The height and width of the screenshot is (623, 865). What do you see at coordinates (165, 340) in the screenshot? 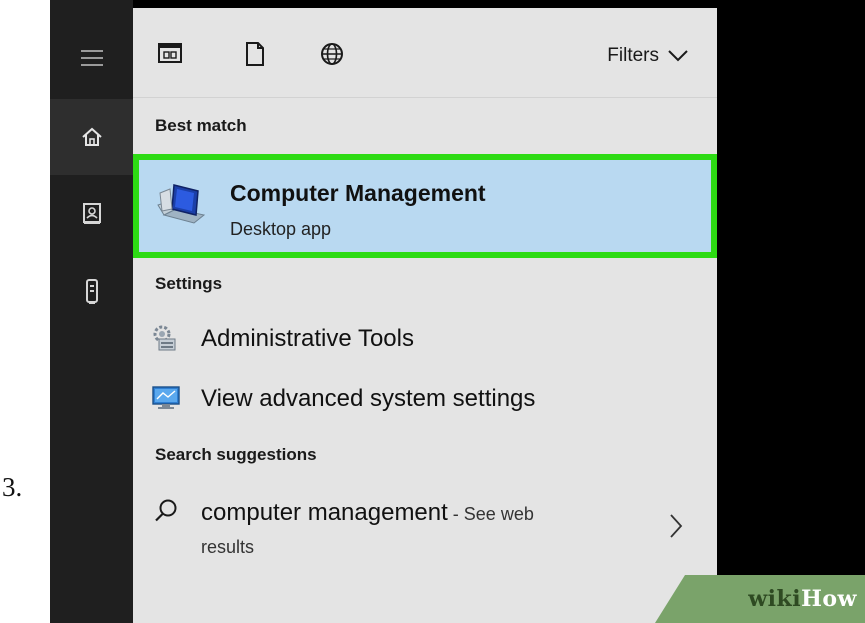
I see `administrative-tools-icon` at bounding box center [165, 340].